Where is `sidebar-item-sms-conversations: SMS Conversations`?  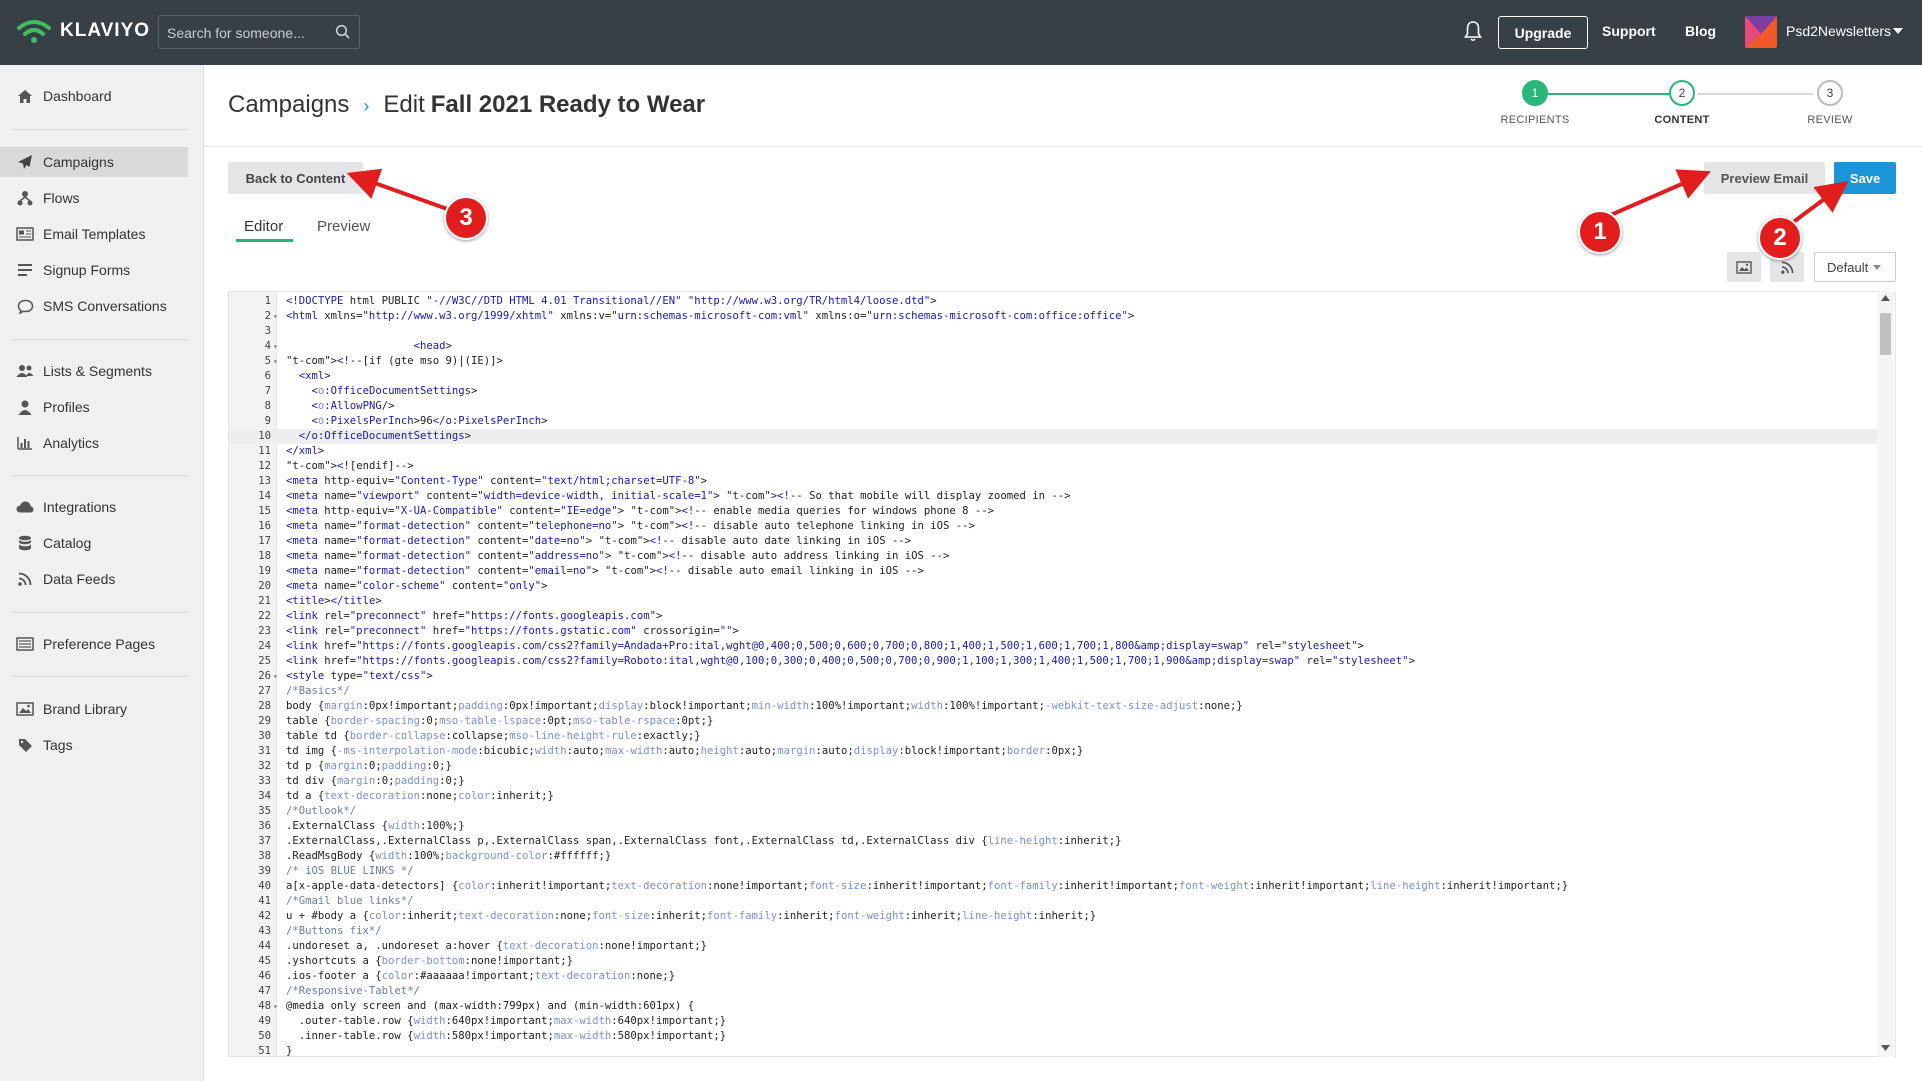 sidebar-item-sms-conversations: SMS Conversations is located at coordinates (94, 306).